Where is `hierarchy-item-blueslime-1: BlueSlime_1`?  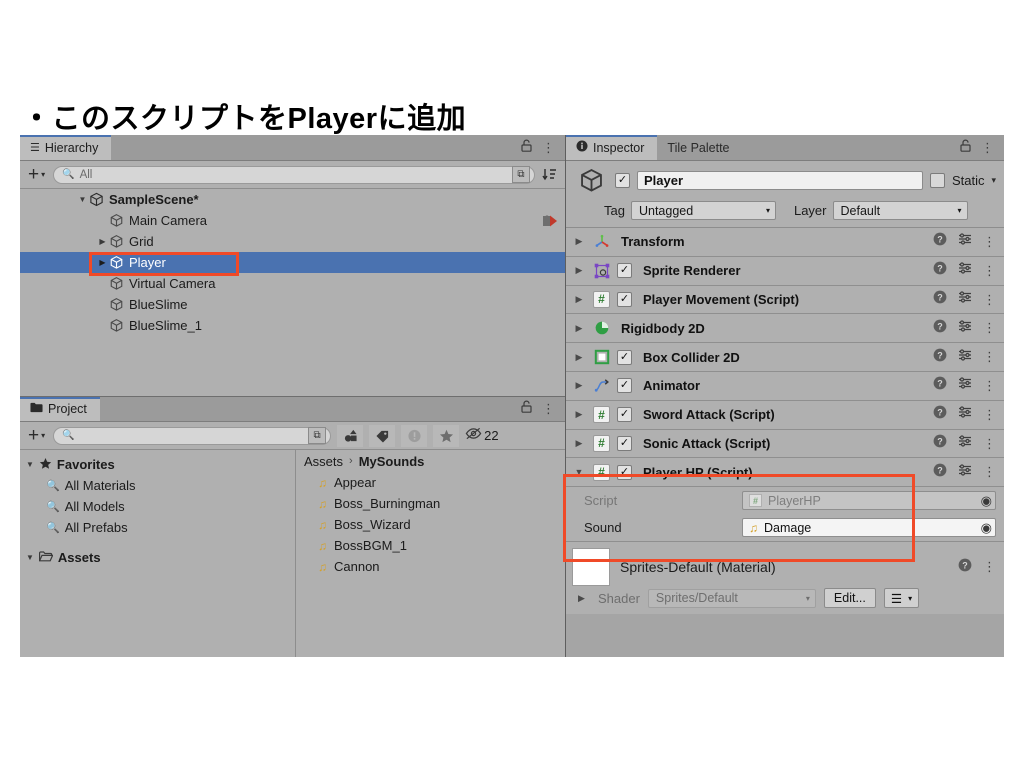 hierarchy-item-blueslime-1: BlueSlime_1 is located at coordinates (292, 325).